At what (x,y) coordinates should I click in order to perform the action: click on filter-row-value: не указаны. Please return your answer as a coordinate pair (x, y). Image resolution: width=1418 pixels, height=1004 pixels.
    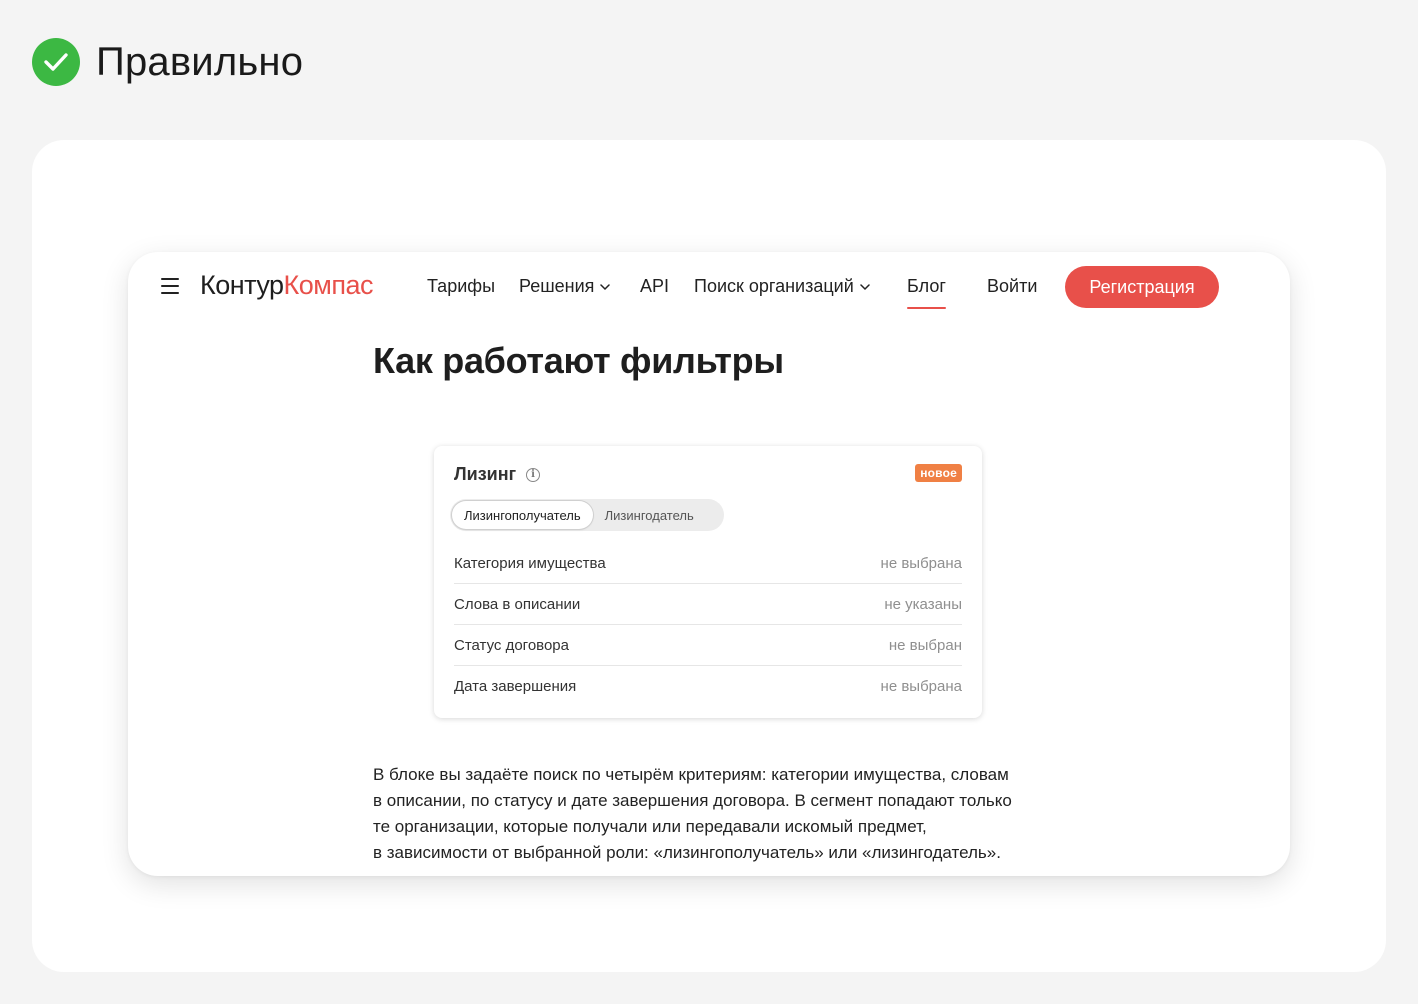
    Looking at the image, I should click on (923, 604).